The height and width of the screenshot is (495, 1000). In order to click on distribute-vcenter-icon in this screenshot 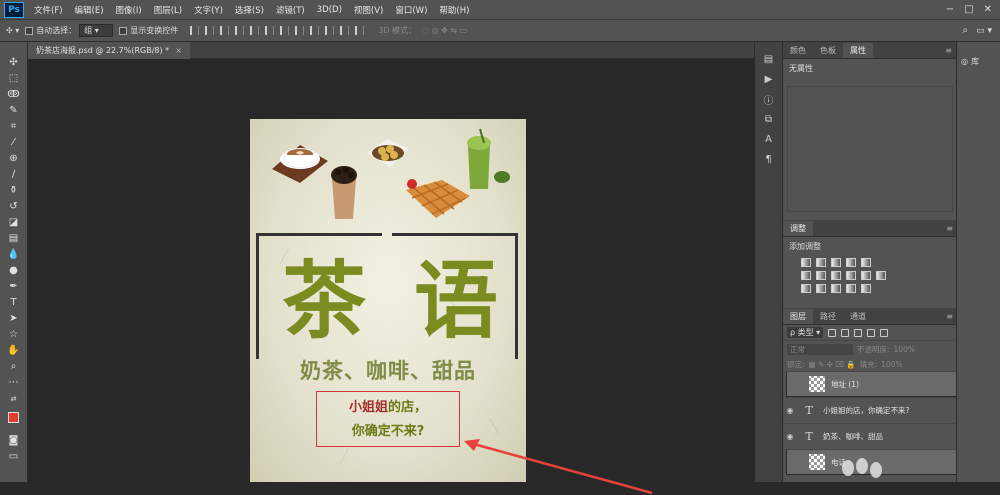, I will do `click(300, 30)`.